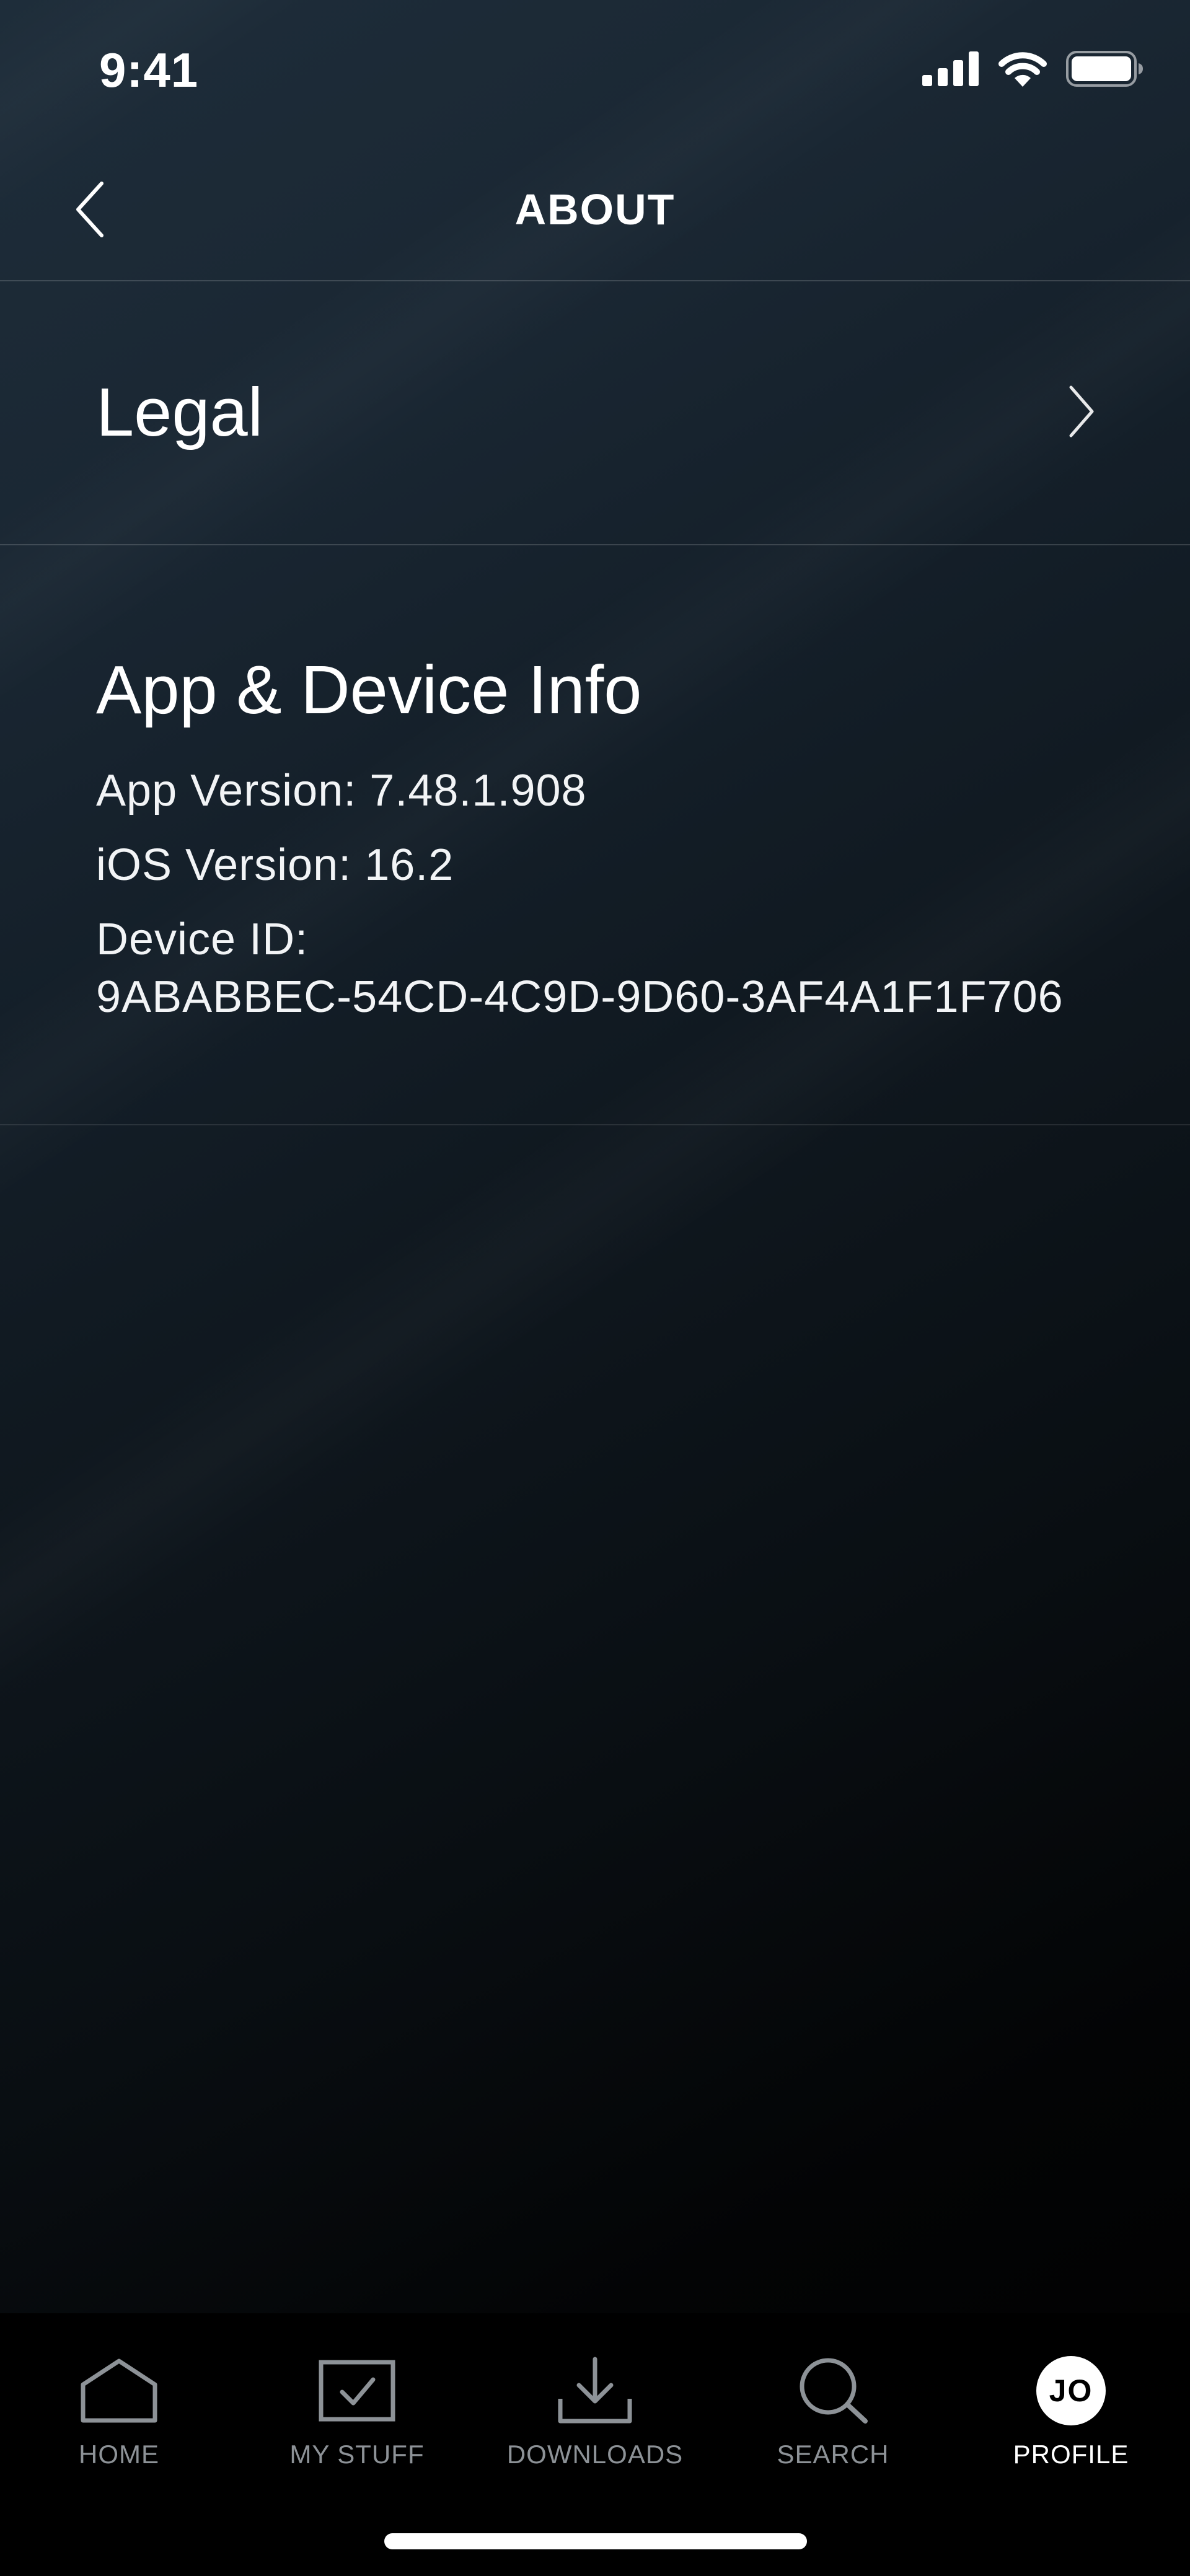  What do you see at coordinates (119, 2390) in the screenshot?
I see `home-icon` at bounding box center [119, 2390].